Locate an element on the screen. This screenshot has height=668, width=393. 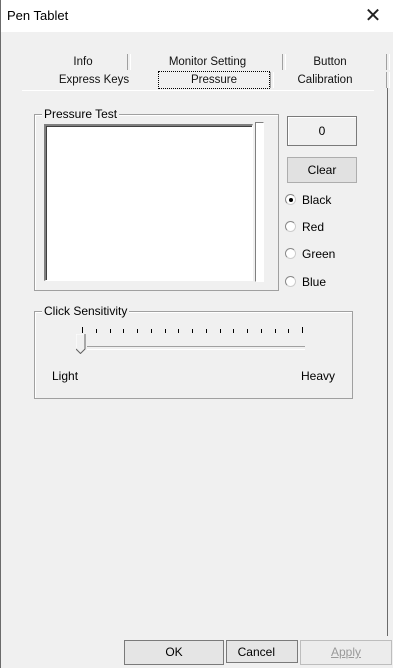
tab-button: Button is located at coordinates (330, 62).